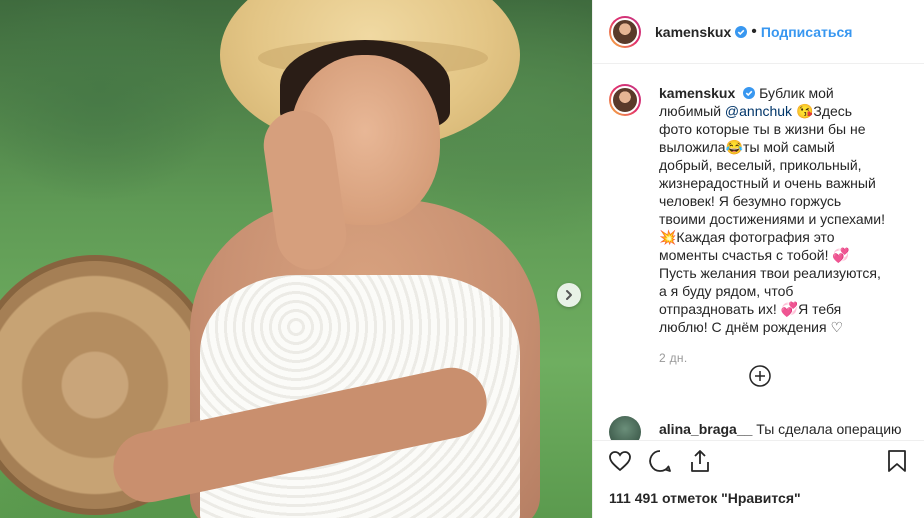  What do you see at coordinates (758, 111) in the screenshot?
I see `mention-link: @annchuk` at bounding box center [758, 111].